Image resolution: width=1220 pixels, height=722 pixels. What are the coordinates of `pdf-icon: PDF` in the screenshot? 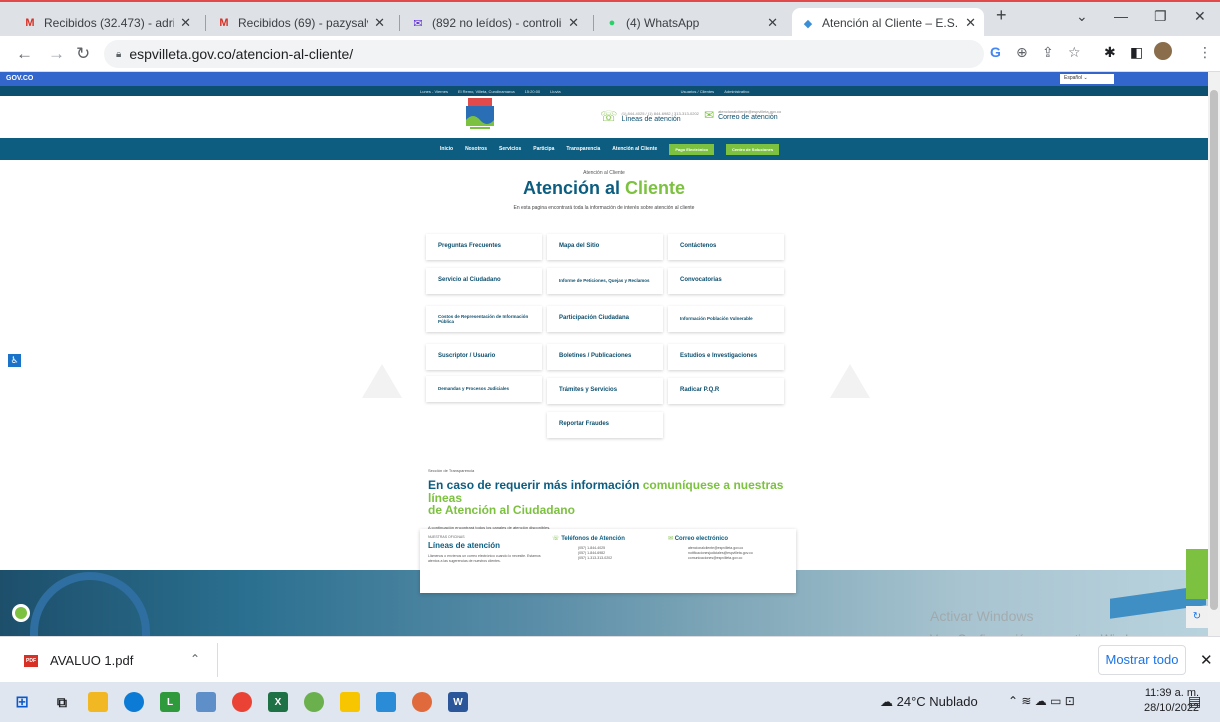 It's located at (31, 661).